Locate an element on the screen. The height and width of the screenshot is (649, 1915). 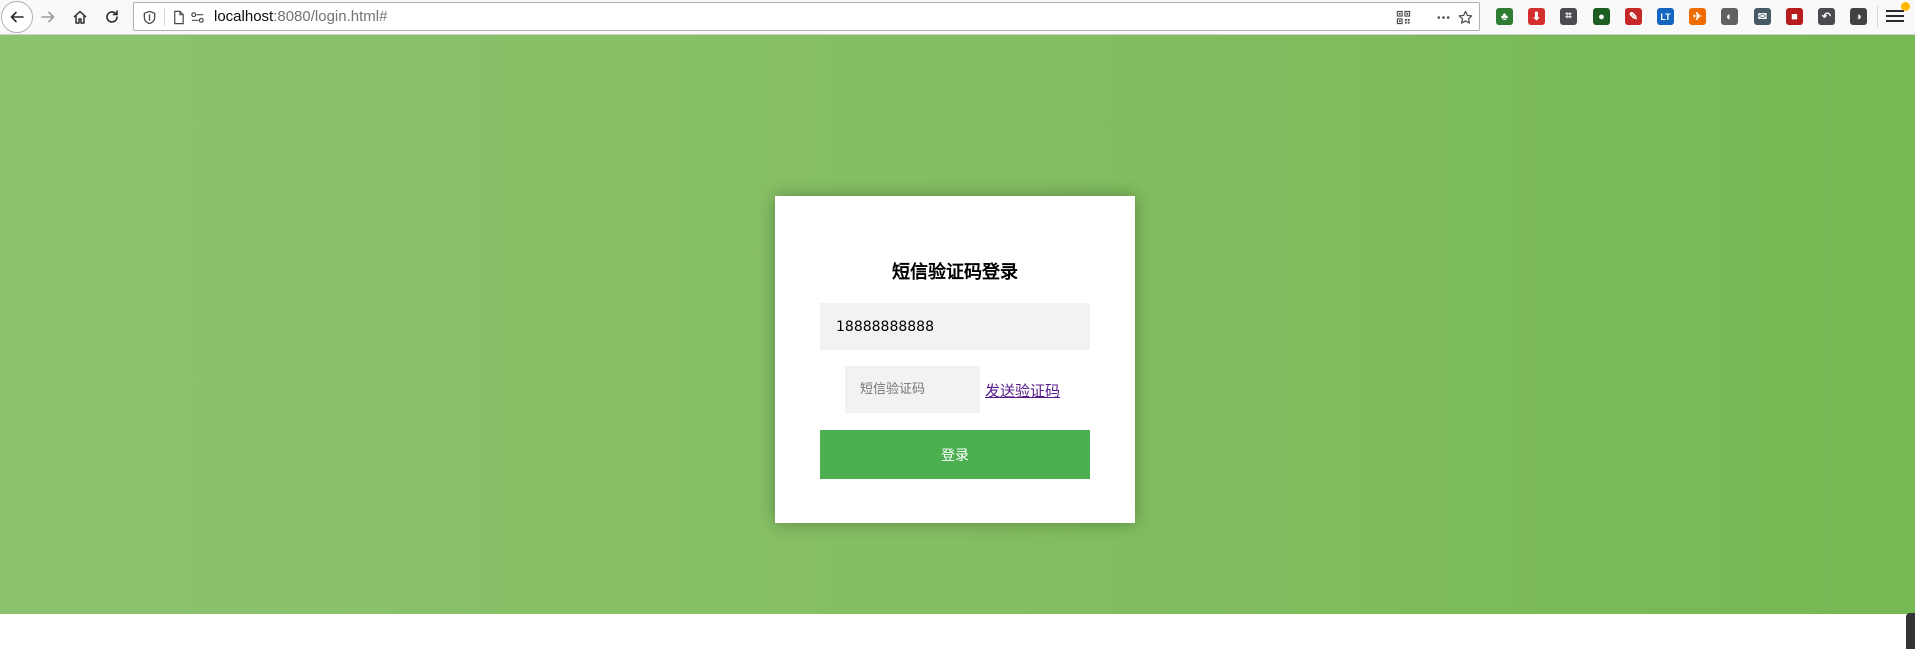
toolbar-divider is located at coordinates (1877, 17).